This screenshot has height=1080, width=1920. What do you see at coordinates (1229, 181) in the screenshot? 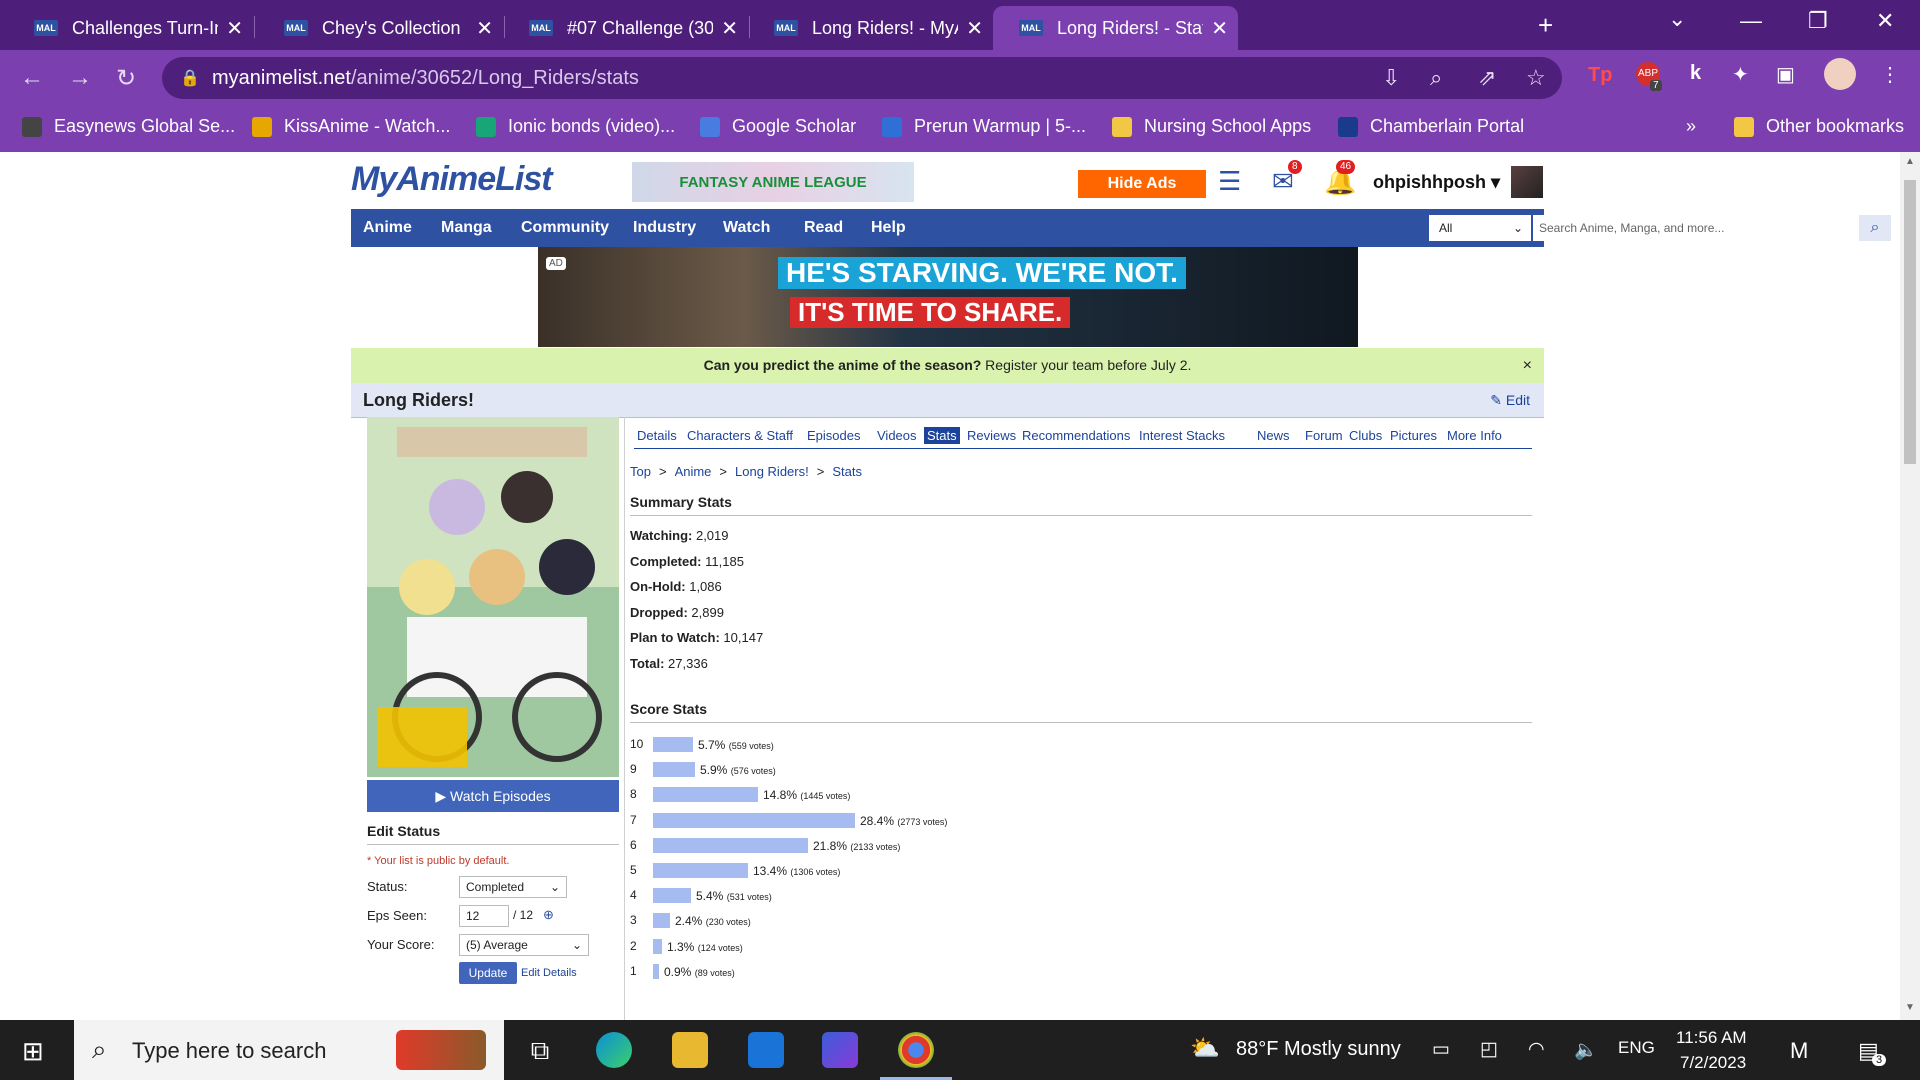
I see `list-icon: ☰` at bounding box center [1229, 181].